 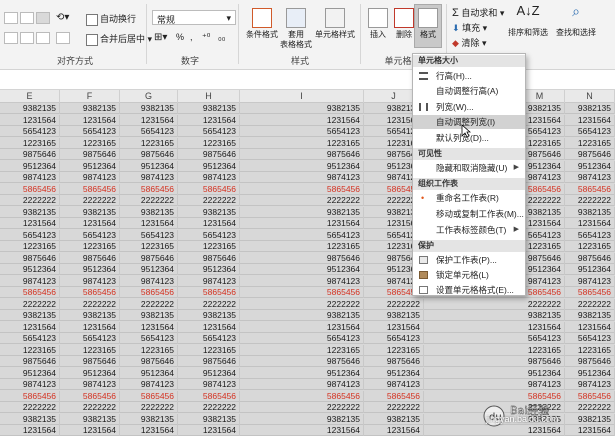 I want to click on align-center-button, so click(x=27, y=18).